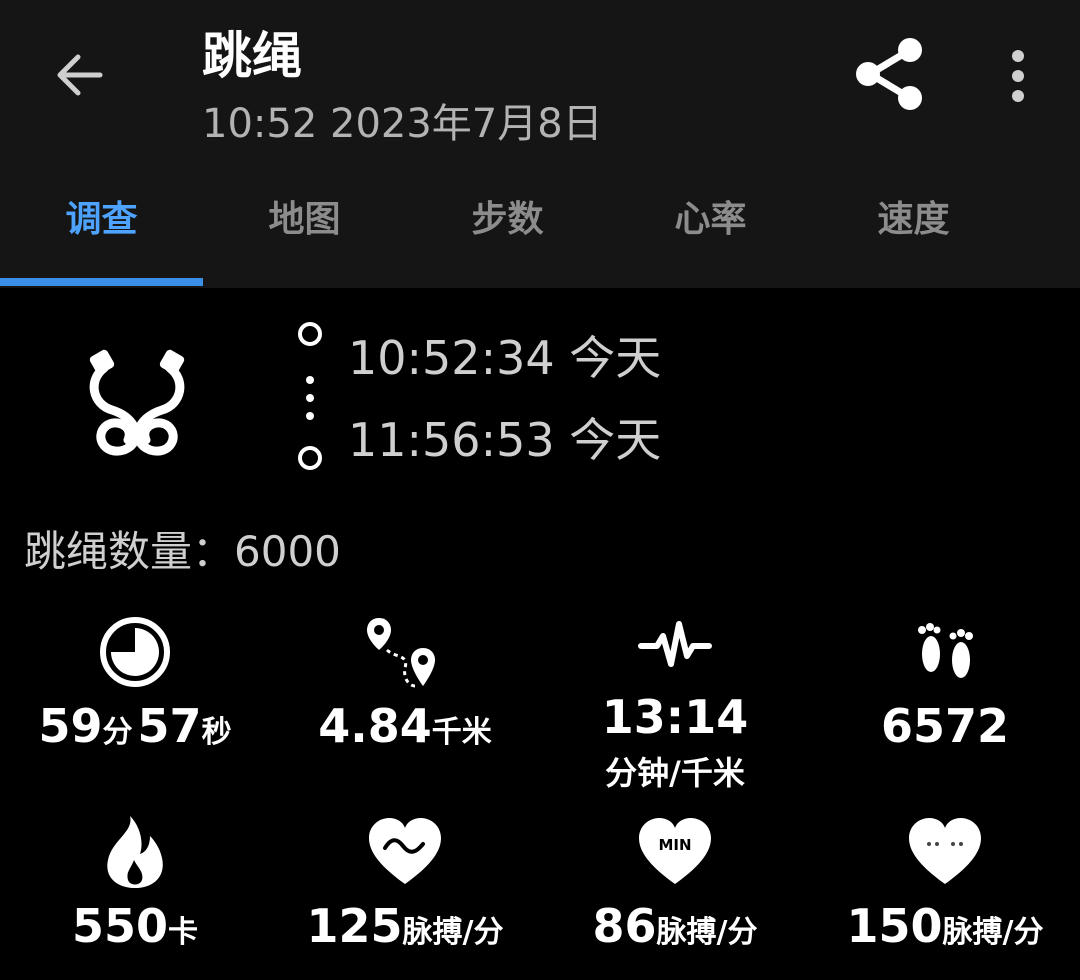  I want to click on stat-min-heart-rate: MIN 86脉搏/分, so click(675, 889).